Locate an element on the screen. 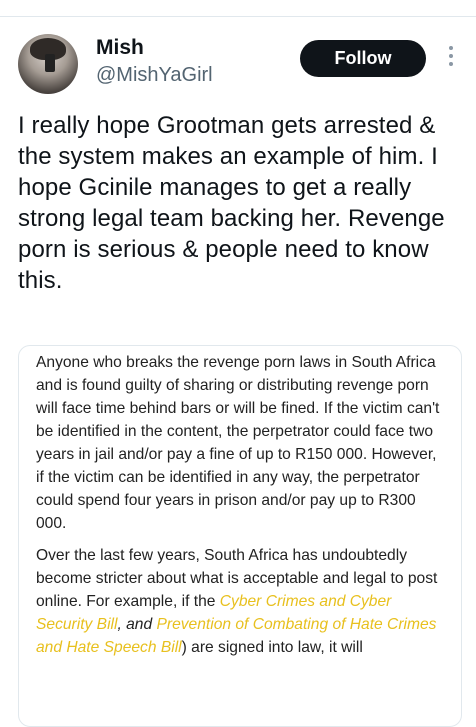 This screenshot has width=476, height=727. more-vertical-icon is located at coordinates (451, 59).